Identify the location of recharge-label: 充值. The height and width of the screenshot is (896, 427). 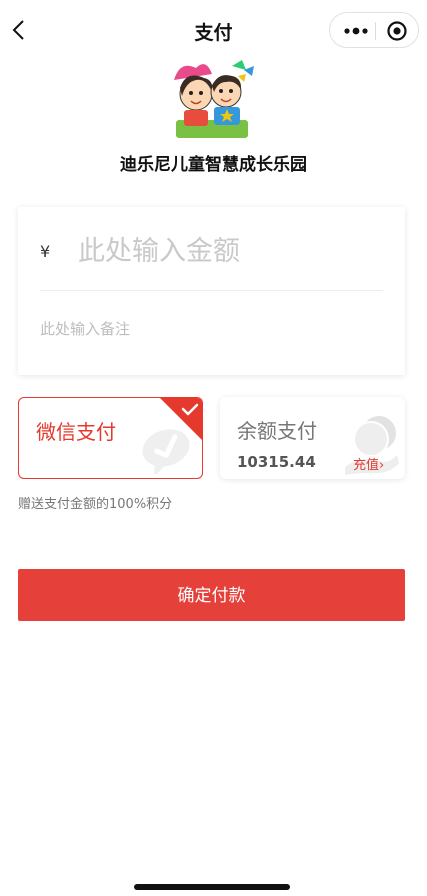
(366, 465).